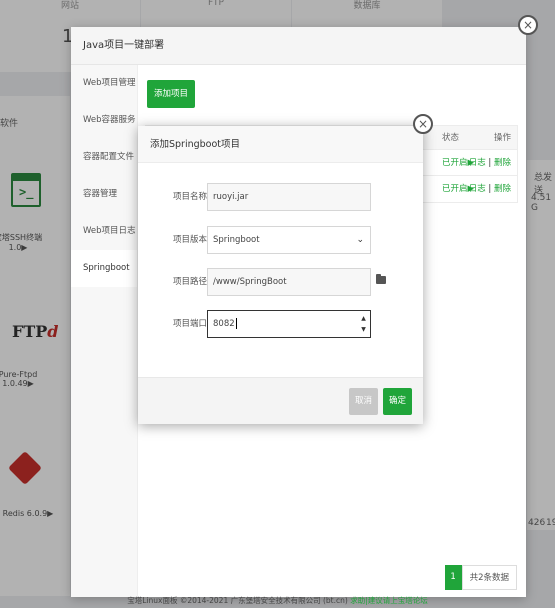  What do you see at coordinates (451, 138) in the screenshot?
I see `status-header: 状态` at bounding box center [451, 138].